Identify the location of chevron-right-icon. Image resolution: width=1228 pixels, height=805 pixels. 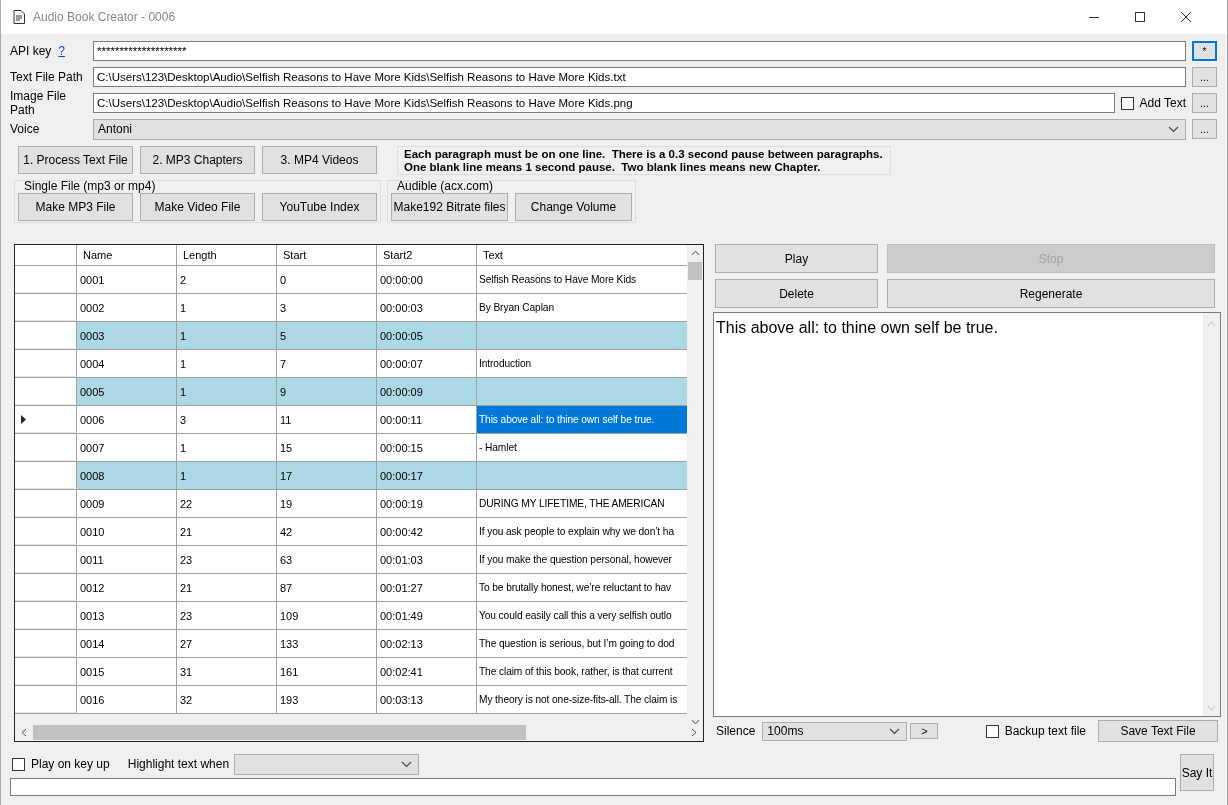
(694, 732).